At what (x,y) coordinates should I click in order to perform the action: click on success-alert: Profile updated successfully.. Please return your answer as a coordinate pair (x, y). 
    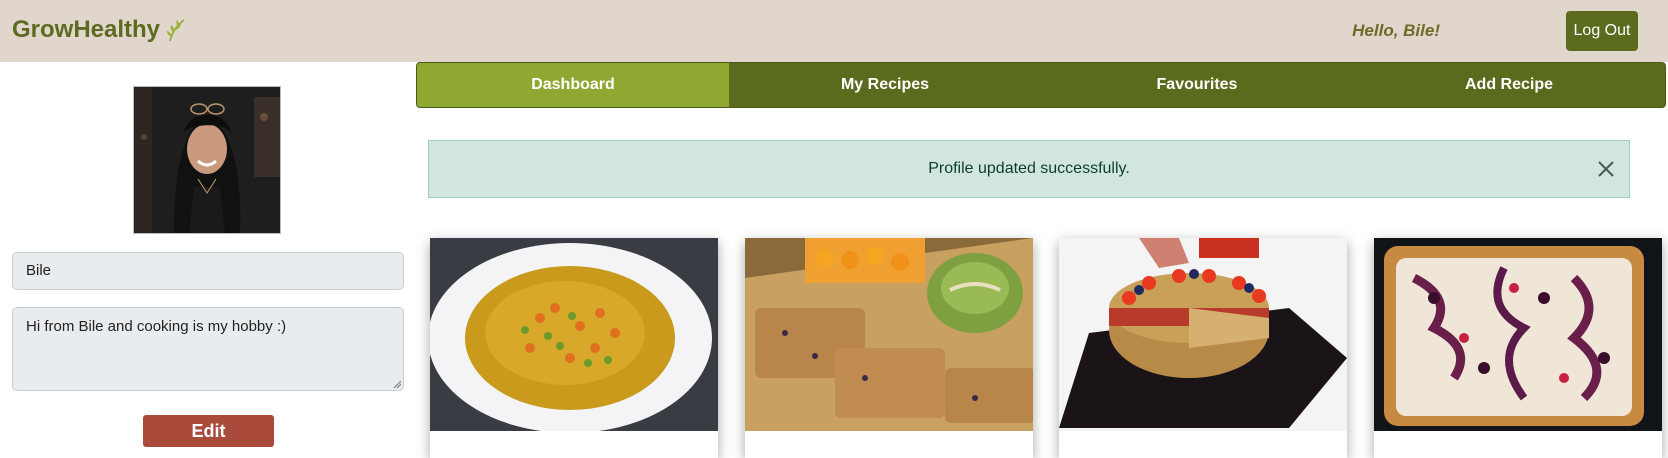
    Looking at the image, I should click on (1029, 169).